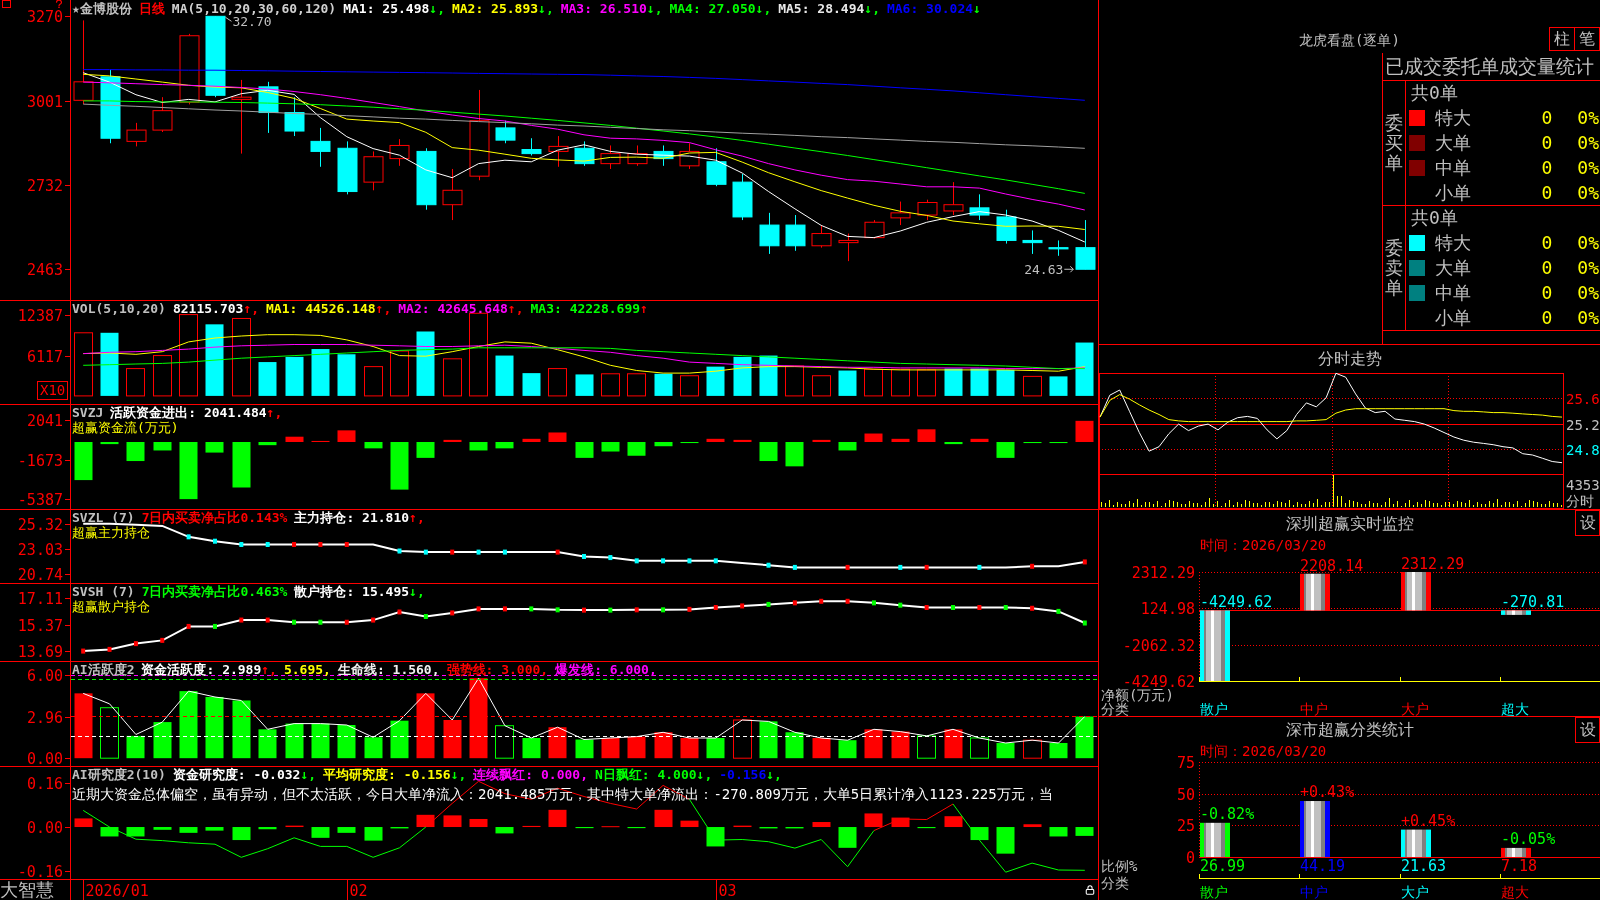 This screenshot has height=900, width=1600. I want to click on axis-label: 2463, so click(44, 269).